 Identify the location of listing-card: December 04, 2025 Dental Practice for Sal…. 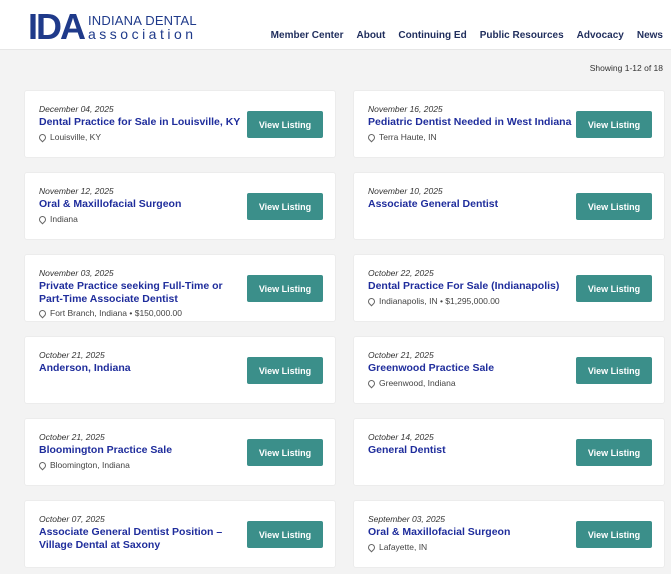
(180, 124).